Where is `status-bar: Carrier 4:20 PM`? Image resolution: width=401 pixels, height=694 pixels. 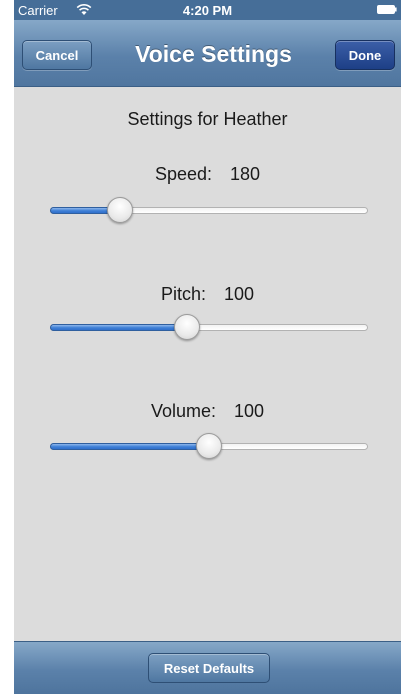 status-bar: Carrier 4:20 PM is located at coordinates (207, 10).